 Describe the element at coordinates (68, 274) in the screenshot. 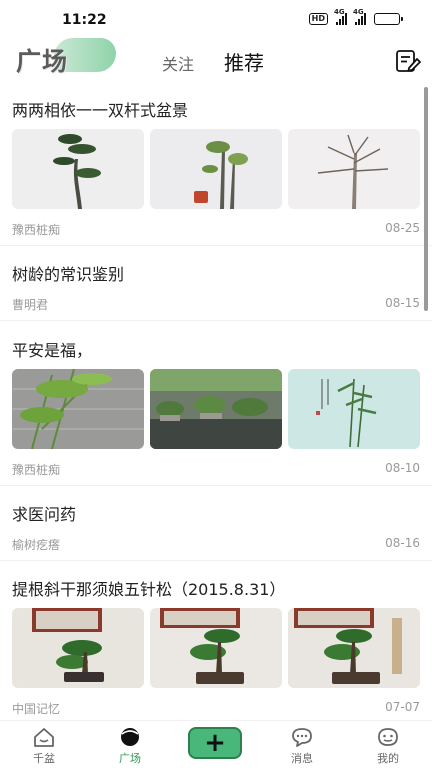

I see `post-title: 树龄的常识鉴别` at that location.